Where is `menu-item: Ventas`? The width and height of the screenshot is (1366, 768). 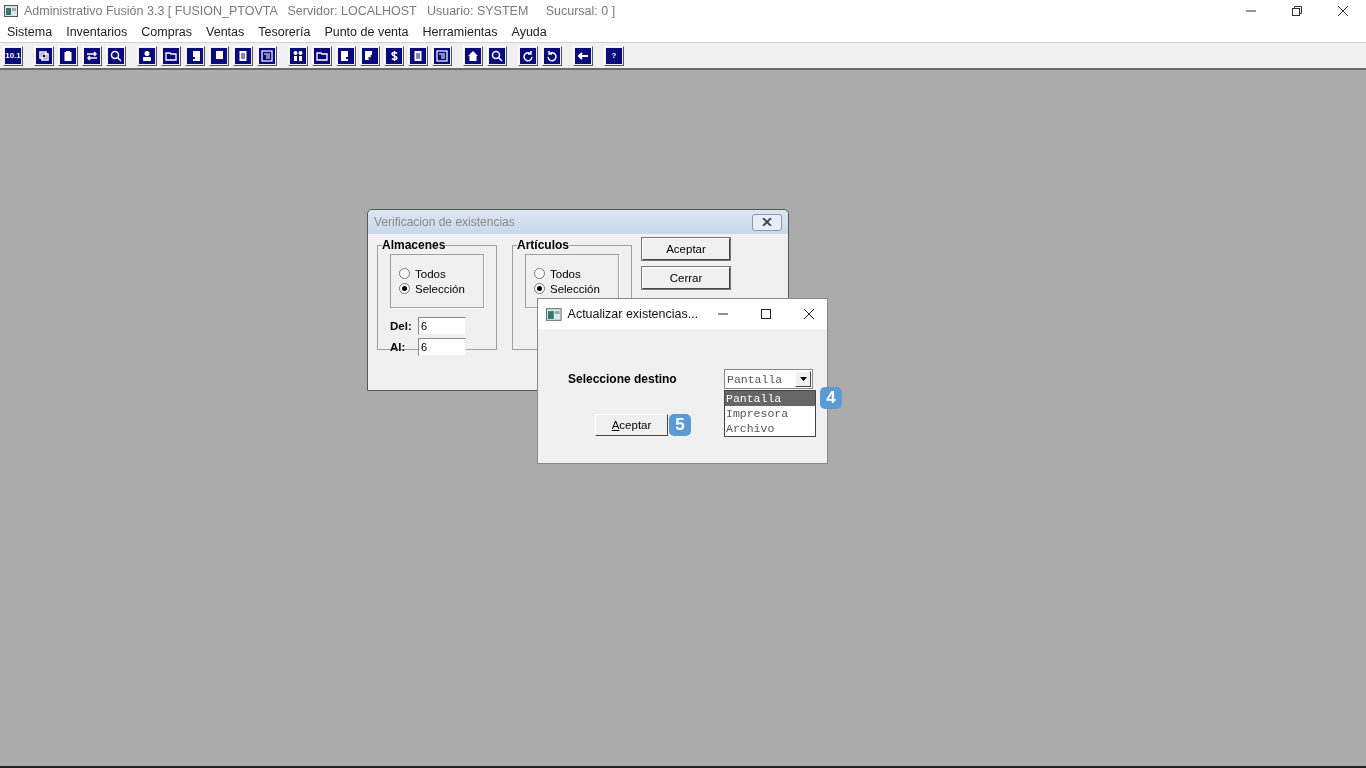 menu-item: Ventas is located at coordinates (225, 32).